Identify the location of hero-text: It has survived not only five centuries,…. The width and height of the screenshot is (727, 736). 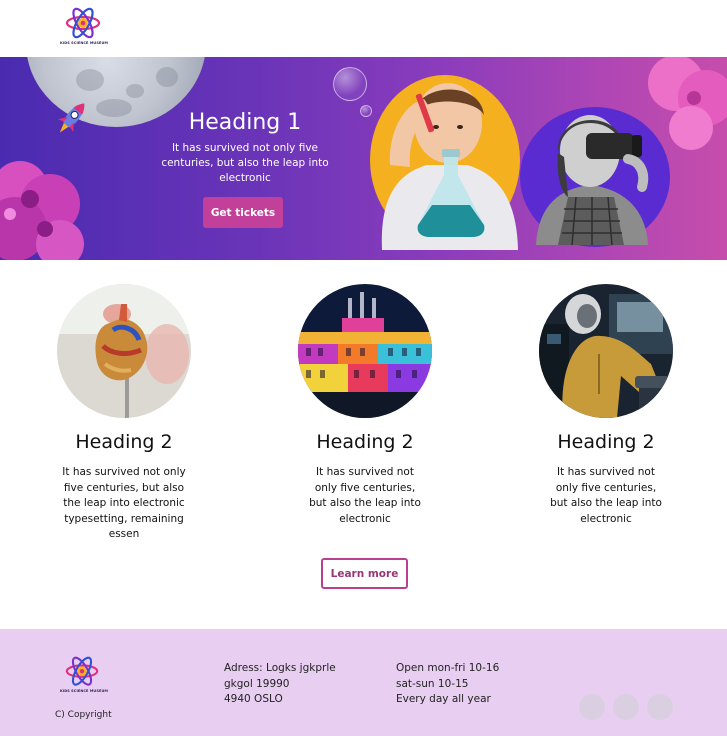
(245, 163).